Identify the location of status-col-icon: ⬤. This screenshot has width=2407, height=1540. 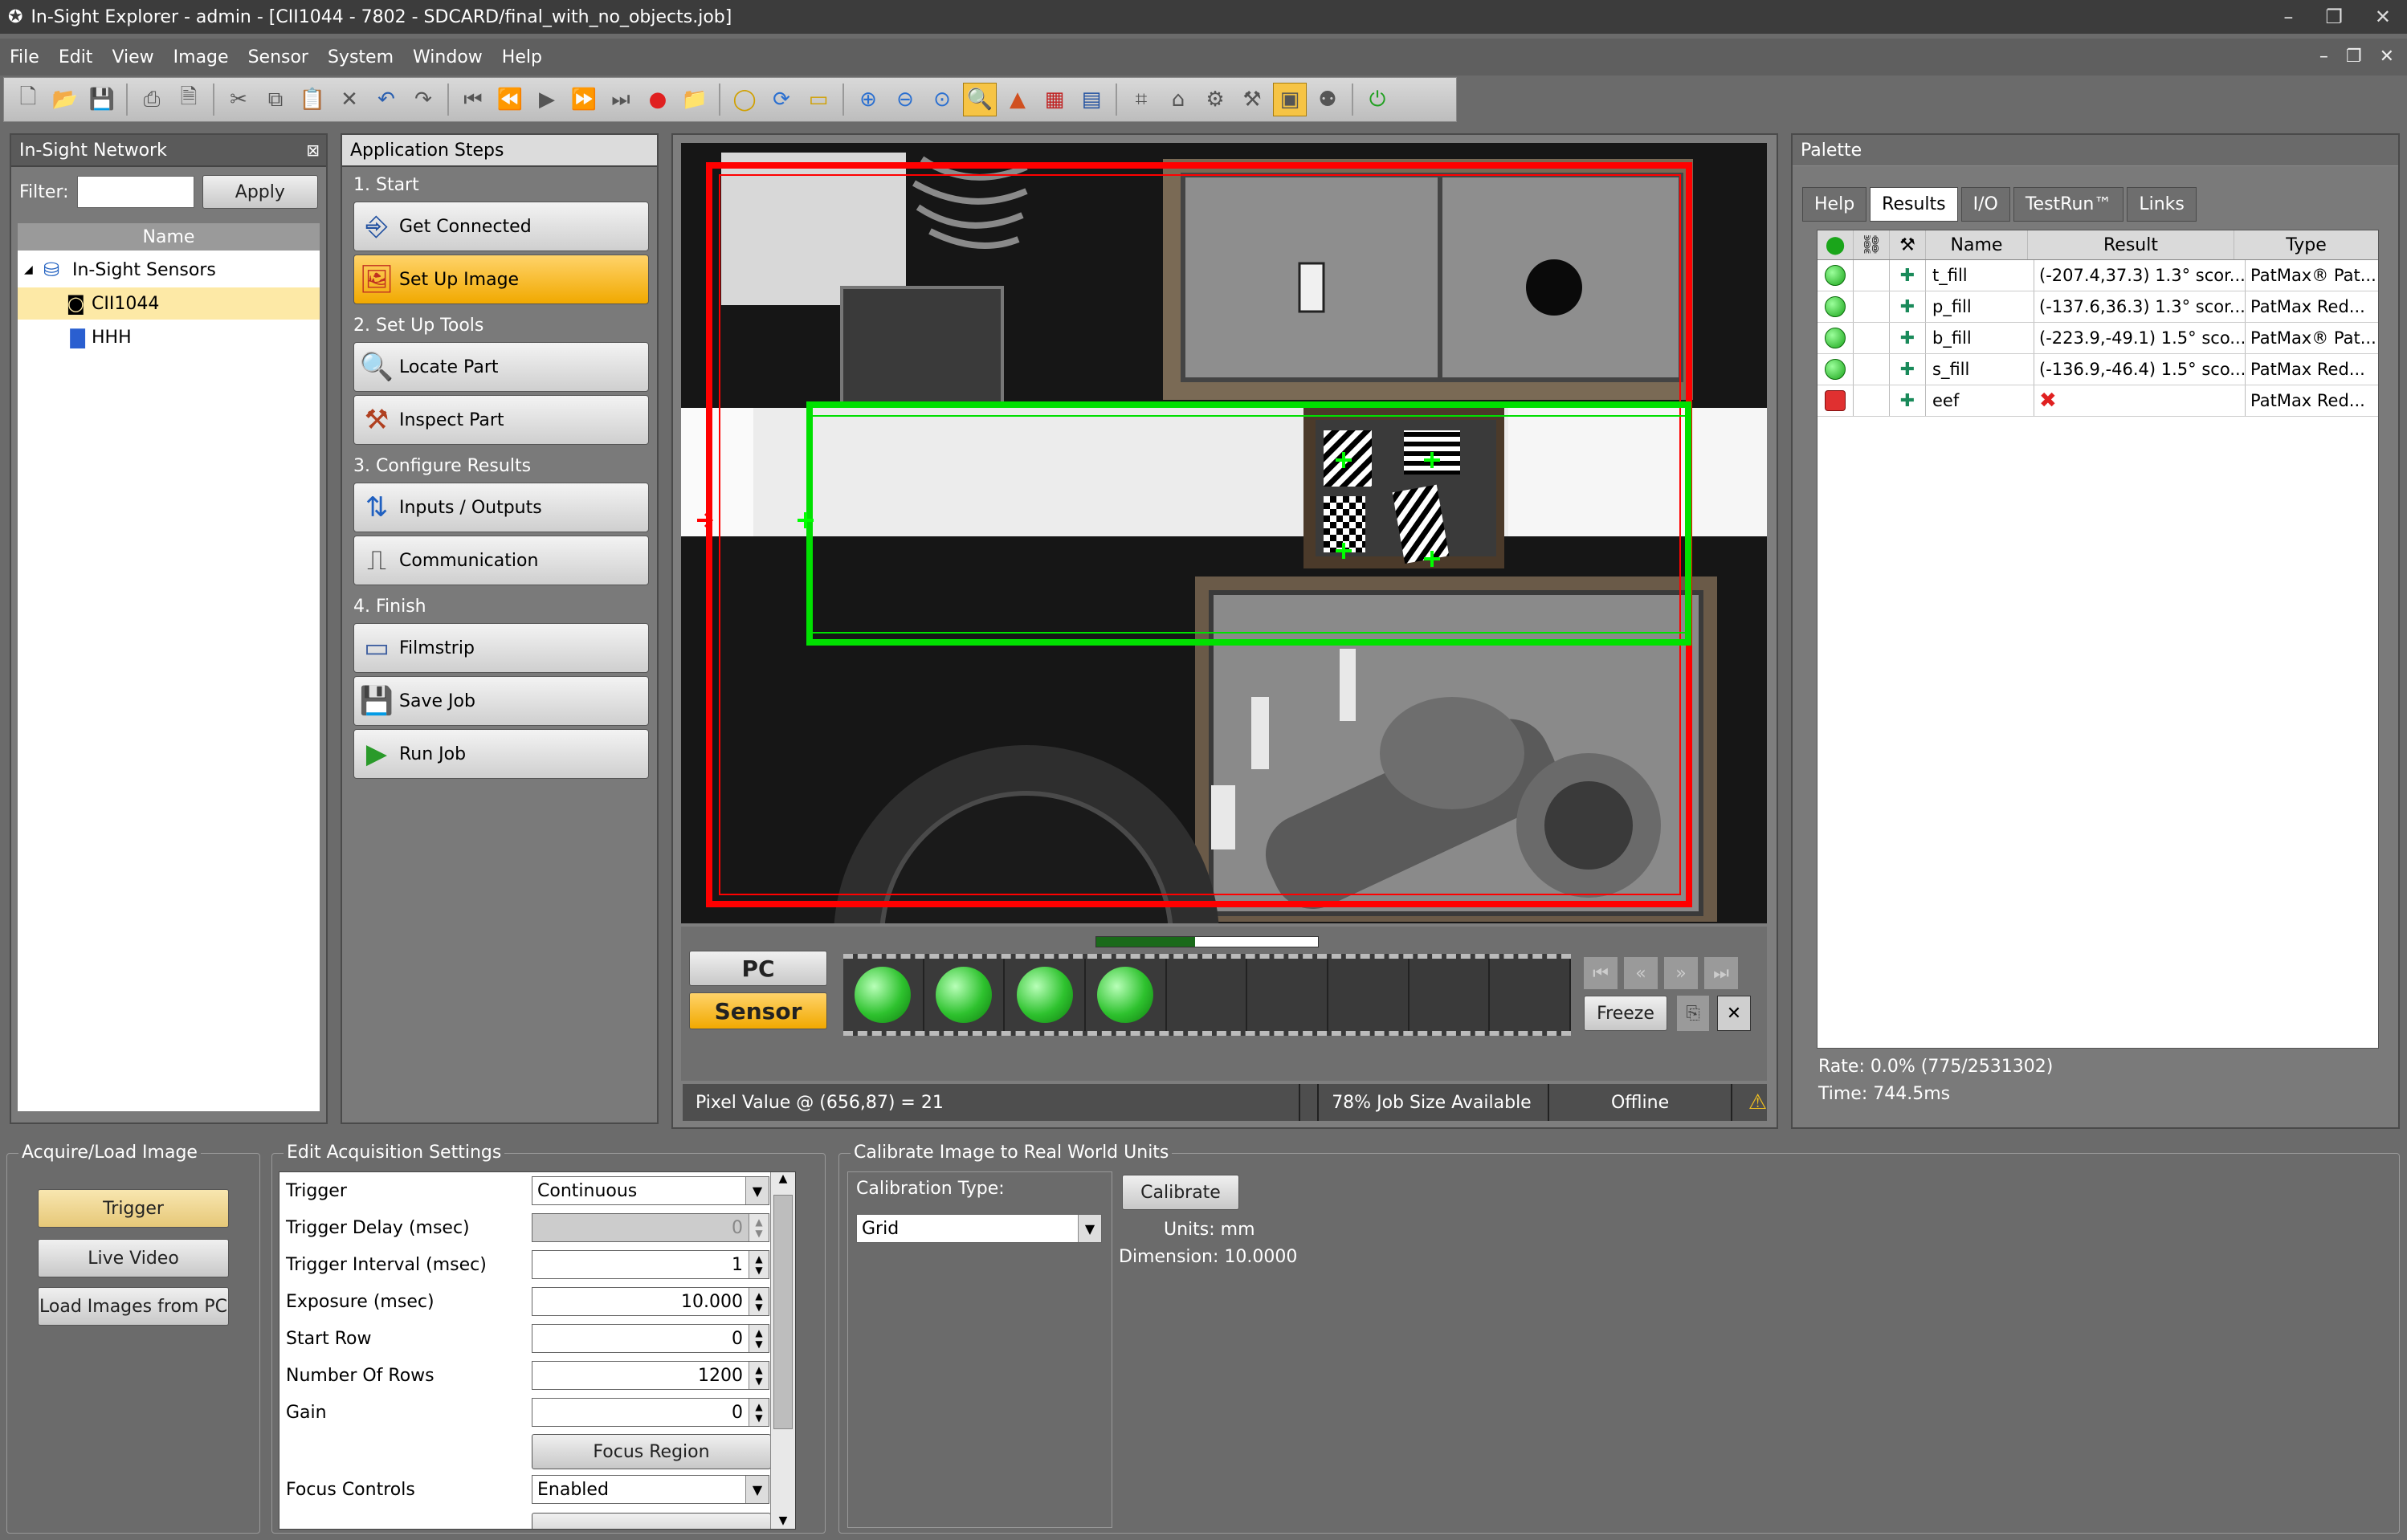
(1835, 244).